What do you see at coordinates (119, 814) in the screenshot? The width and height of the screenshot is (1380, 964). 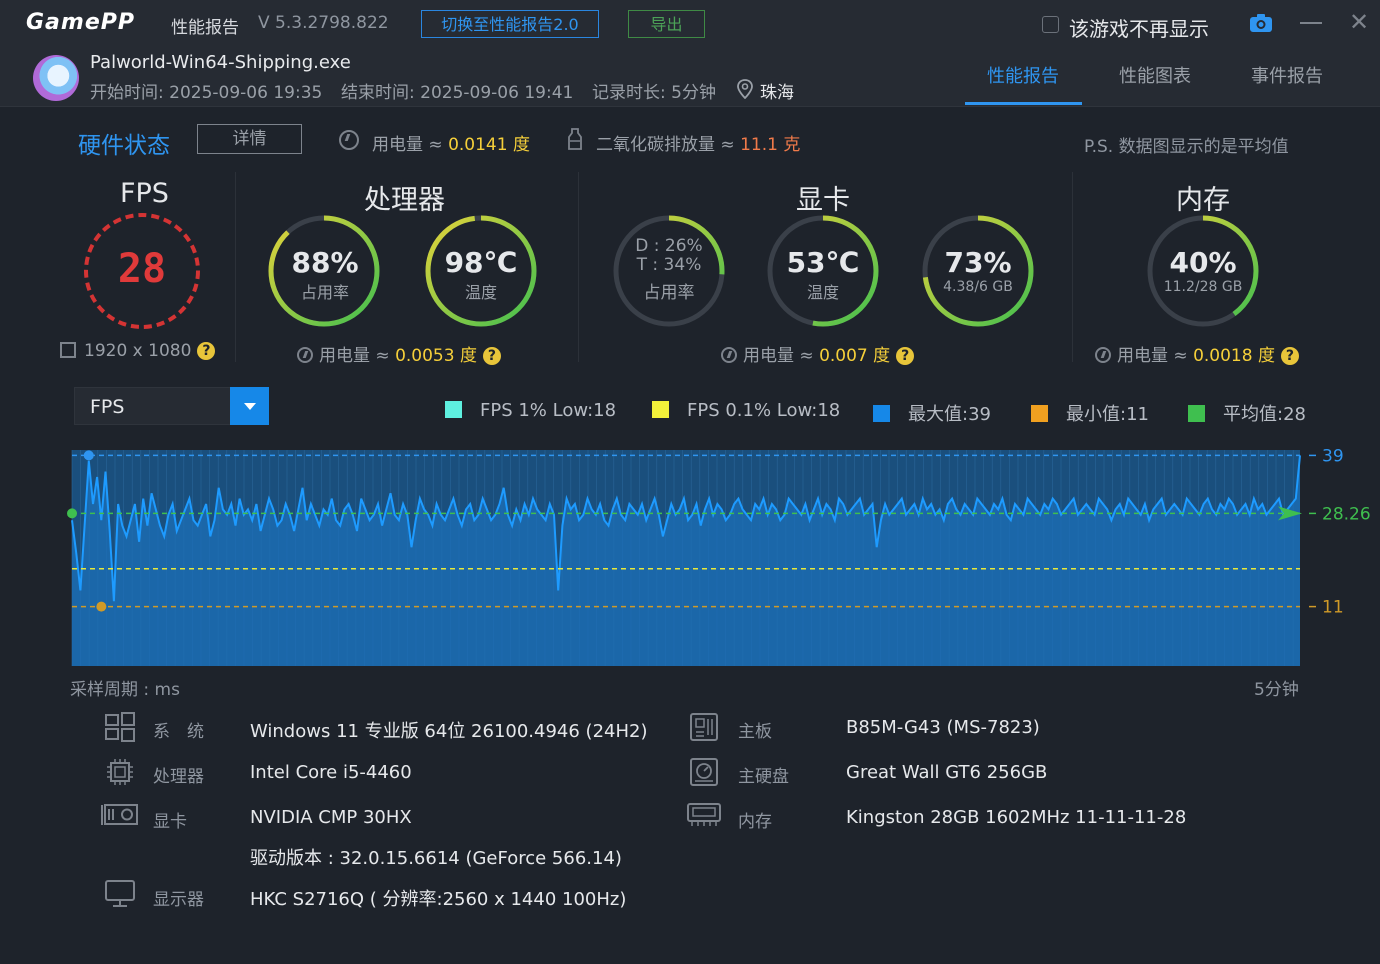 I see `gpu-icon` at bounding box center [119, 814].